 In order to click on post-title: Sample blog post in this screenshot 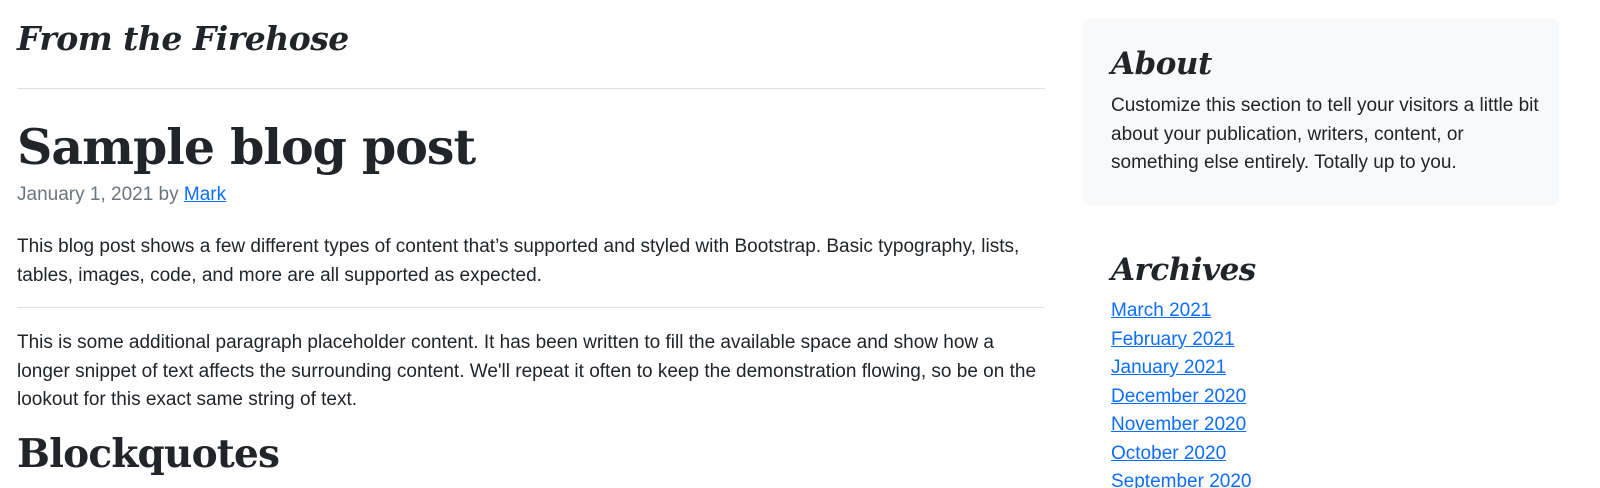, I will do `click(246, 147)`.